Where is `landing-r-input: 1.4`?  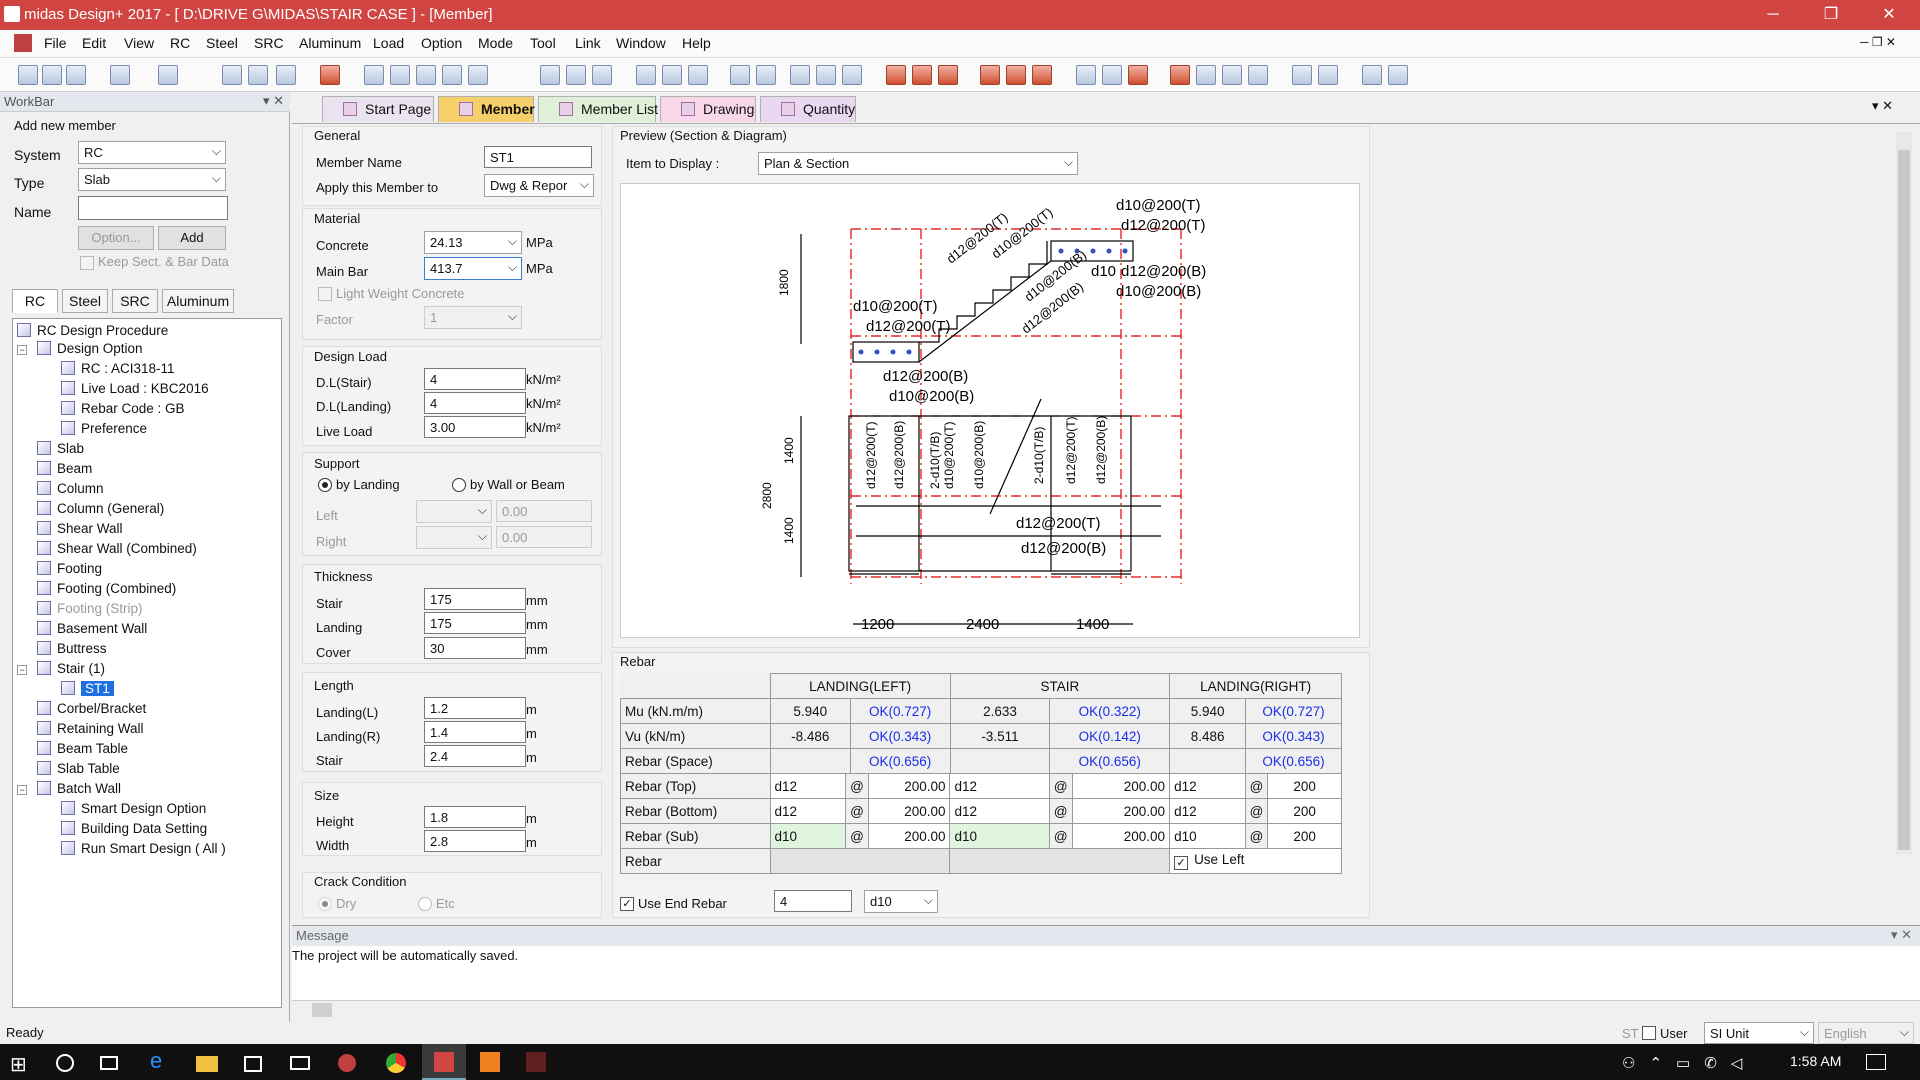 landing-r-input: 1.4 is located at coordinates (475, 732).